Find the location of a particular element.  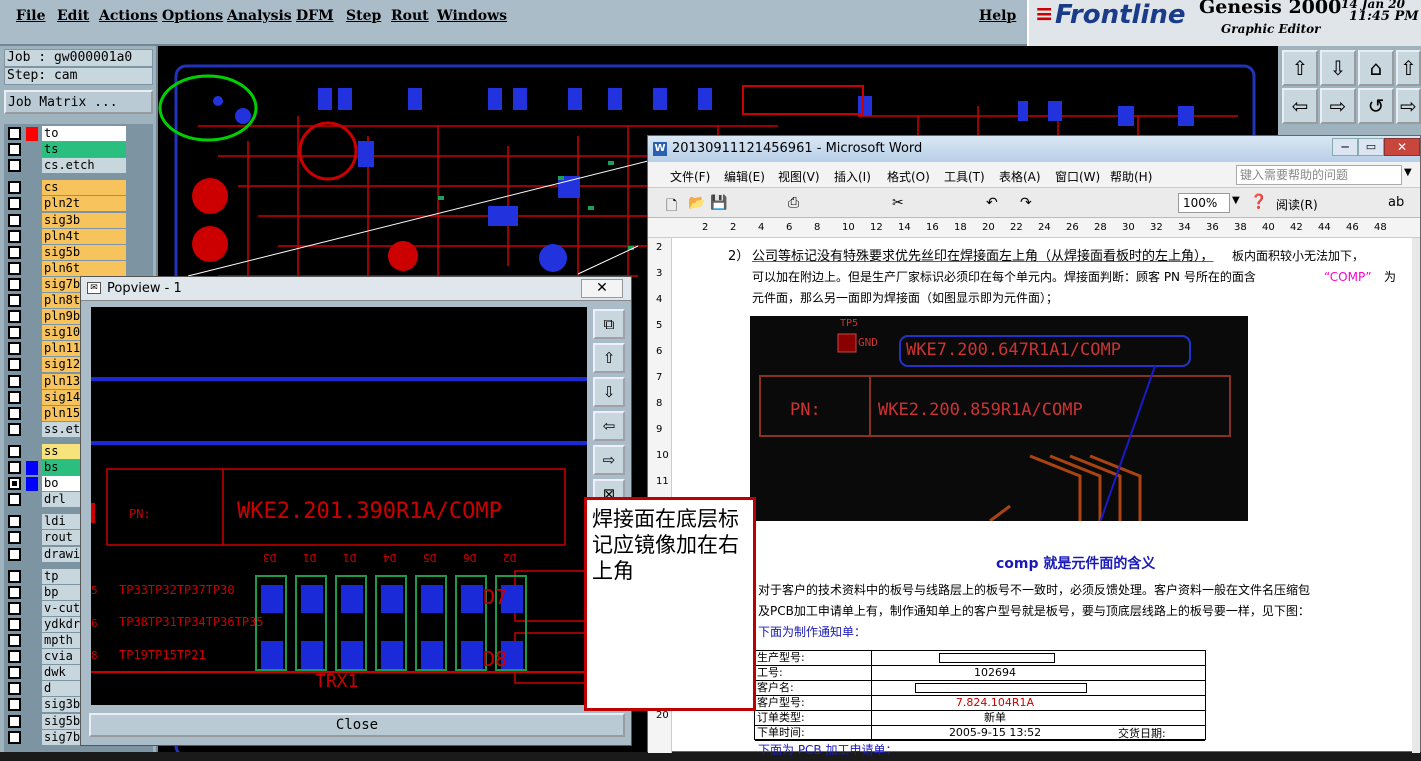

word-menu-window: 窗口(W) is located at coordinates (1077, 176).